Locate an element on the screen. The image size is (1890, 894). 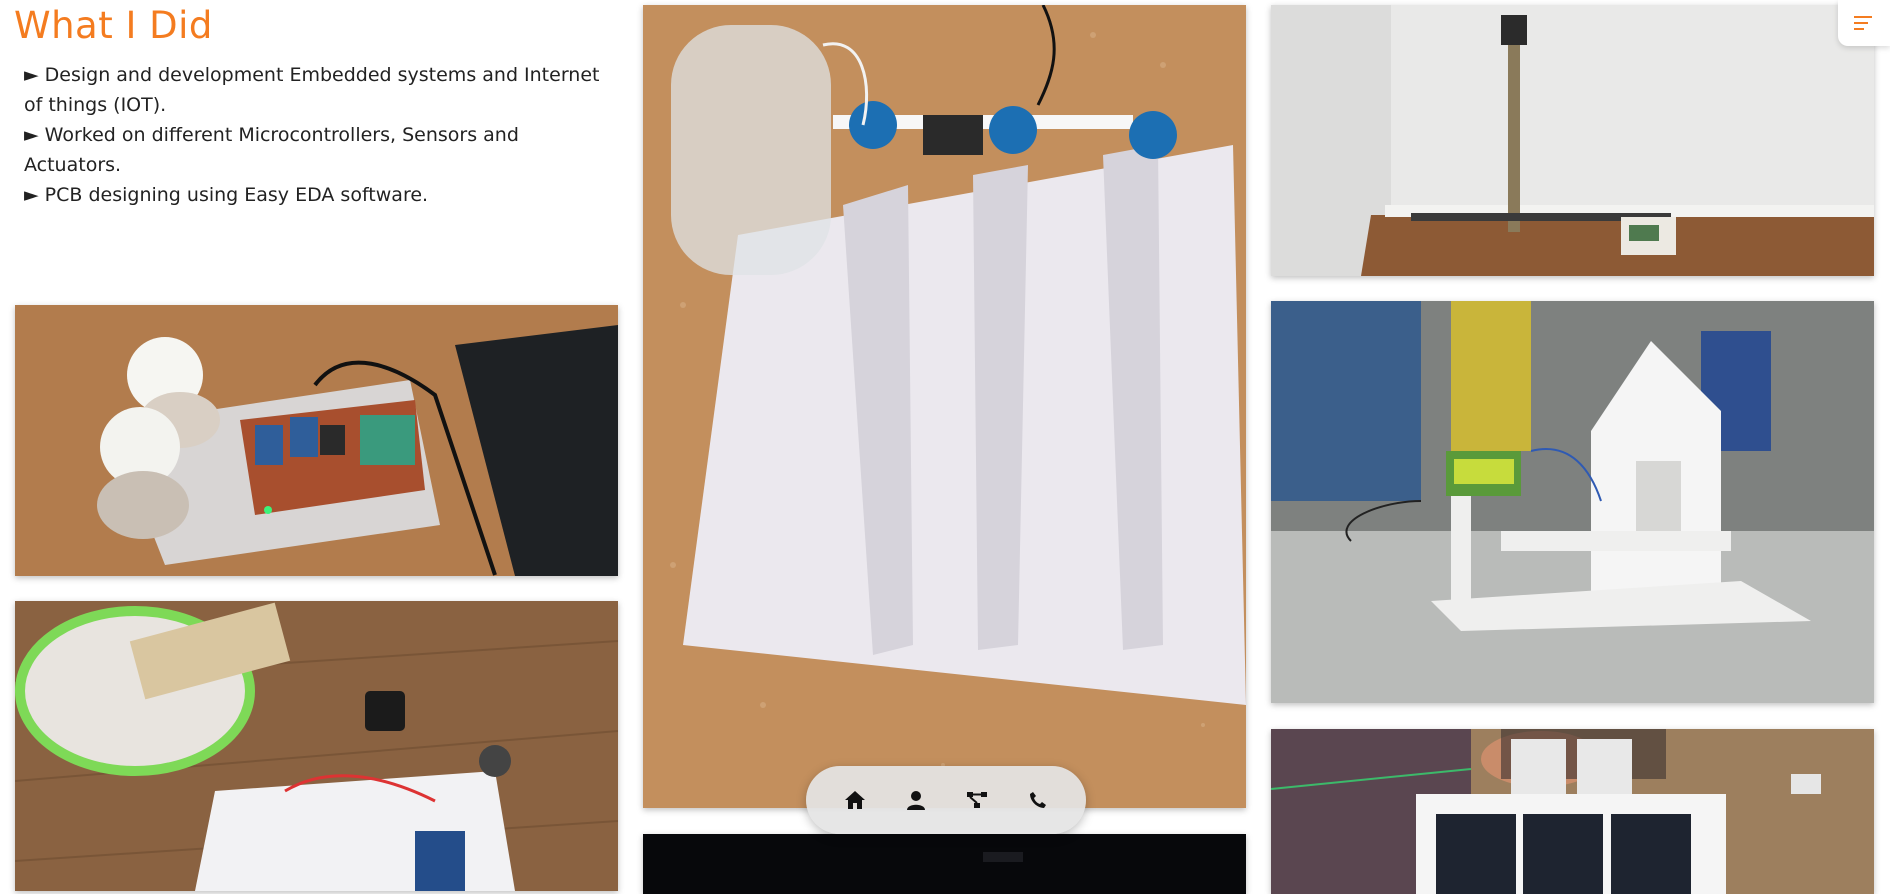
nav-home is located at coordinates (855, 800).